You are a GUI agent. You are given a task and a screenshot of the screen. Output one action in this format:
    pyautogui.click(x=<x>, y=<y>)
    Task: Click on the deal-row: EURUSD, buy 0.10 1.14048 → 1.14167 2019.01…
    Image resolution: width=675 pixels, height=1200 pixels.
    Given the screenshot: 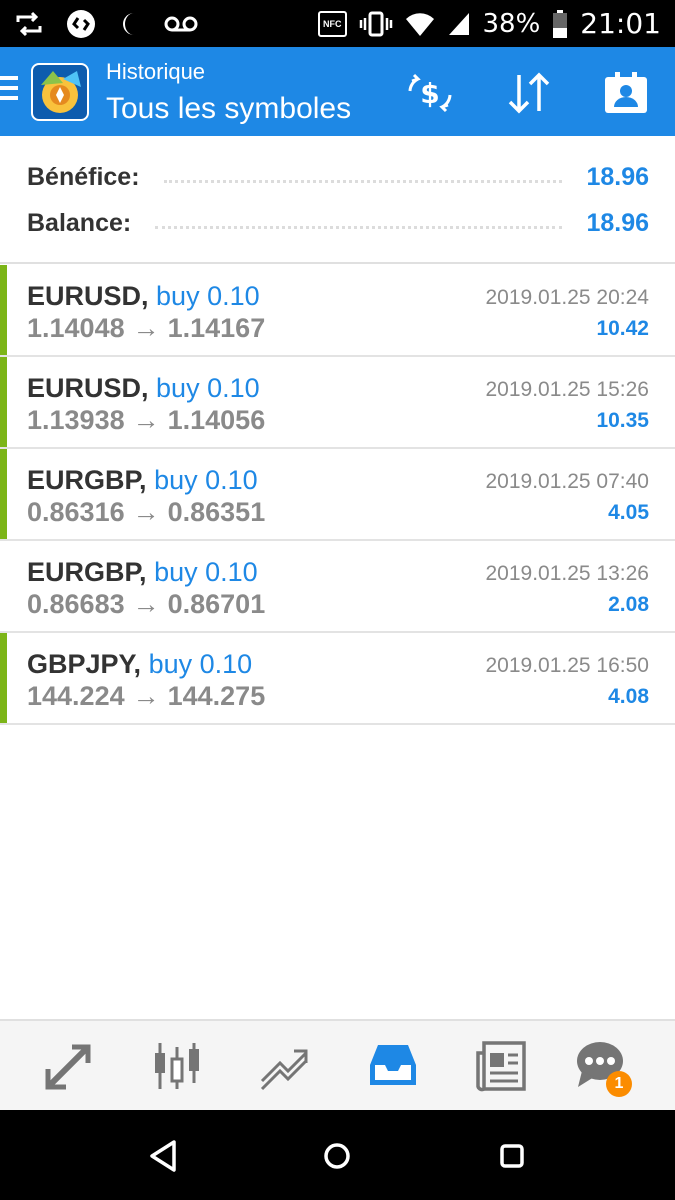 What is the action you would take?
    pyautogui.click(x=337, y=311)
    